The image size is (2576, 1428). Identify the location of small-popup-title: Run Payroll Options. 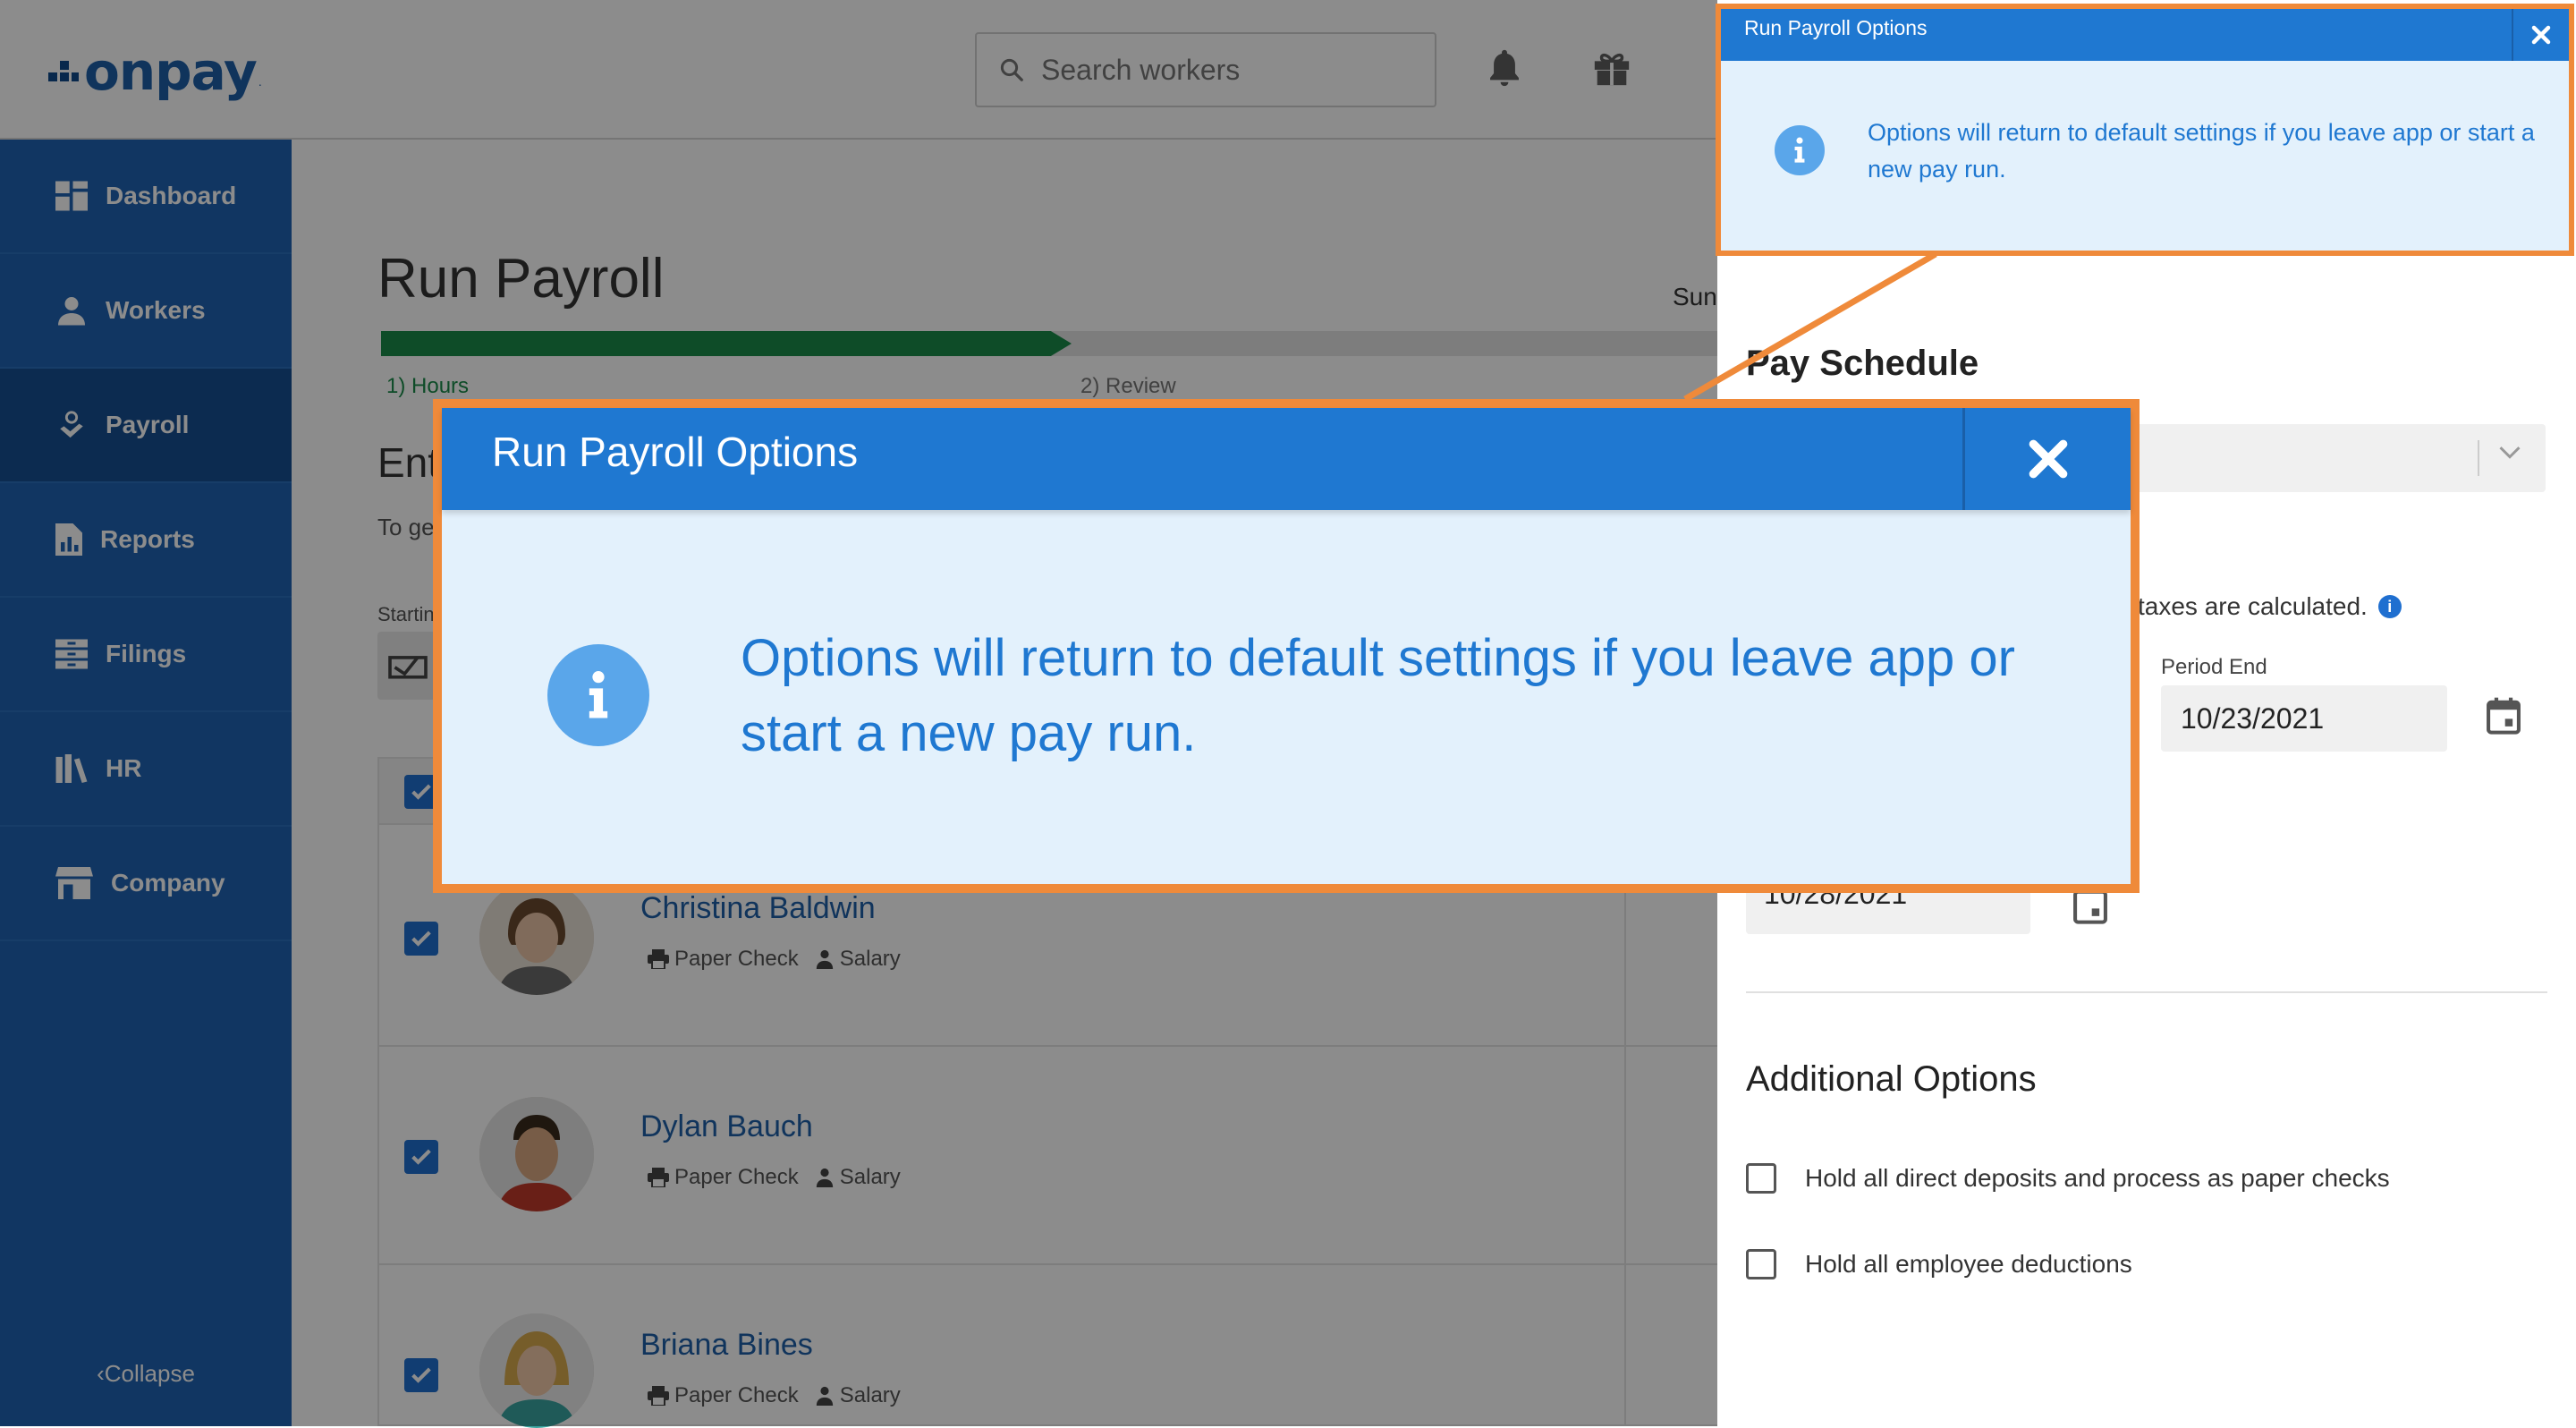
(1836, 27).